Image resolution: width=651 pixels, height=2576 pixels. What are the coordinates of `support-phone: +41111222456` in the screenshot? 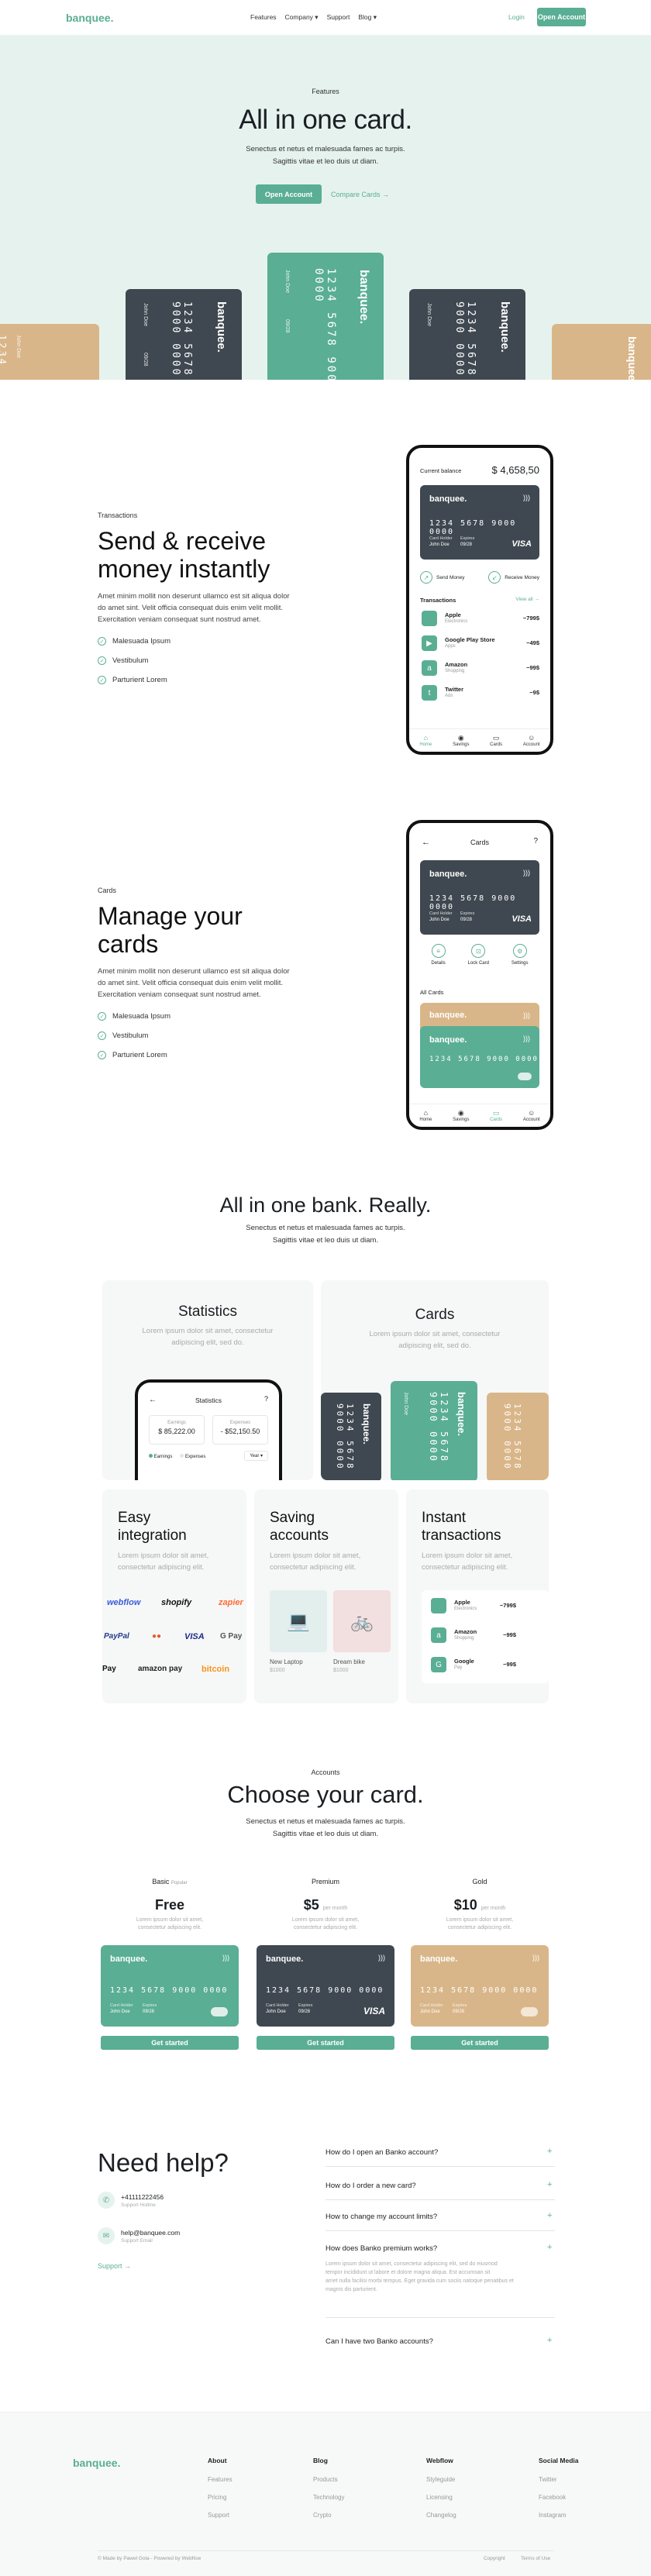 It's located at (142, 2197).